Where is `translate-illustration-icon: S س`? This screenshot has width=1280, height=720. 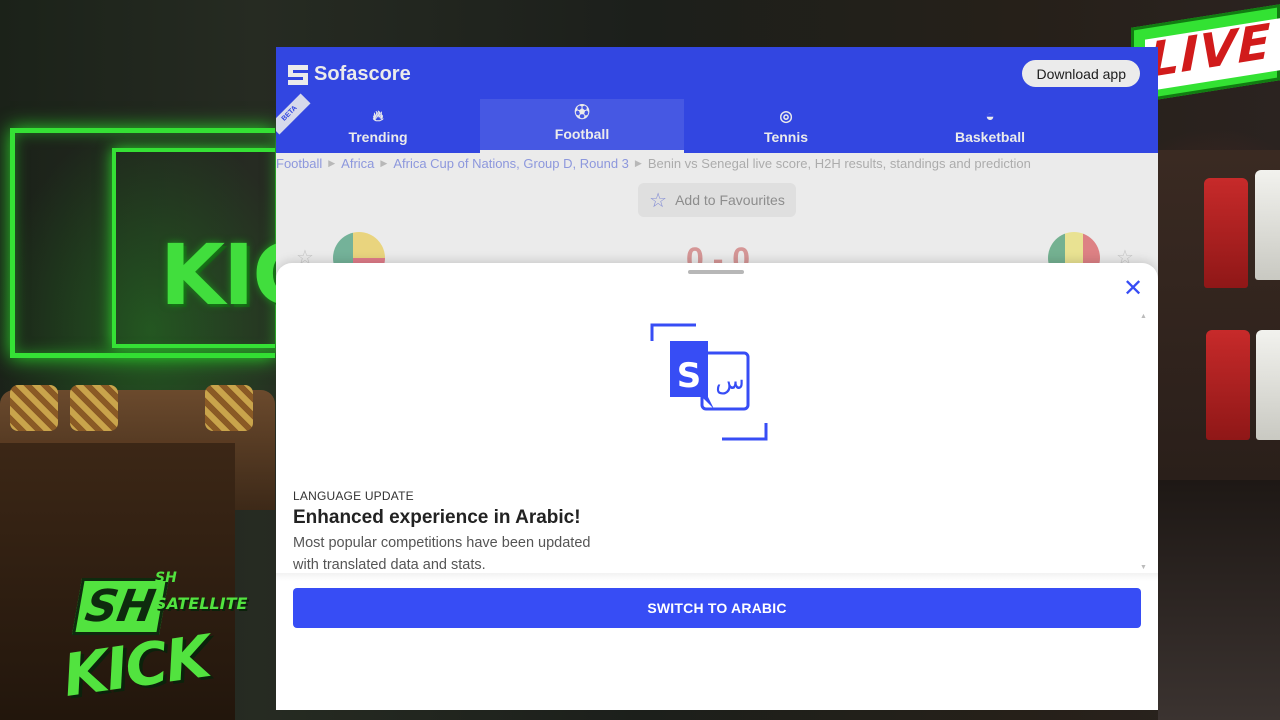
translate-illustration-icon: S س is located at coordinates (709, 382).